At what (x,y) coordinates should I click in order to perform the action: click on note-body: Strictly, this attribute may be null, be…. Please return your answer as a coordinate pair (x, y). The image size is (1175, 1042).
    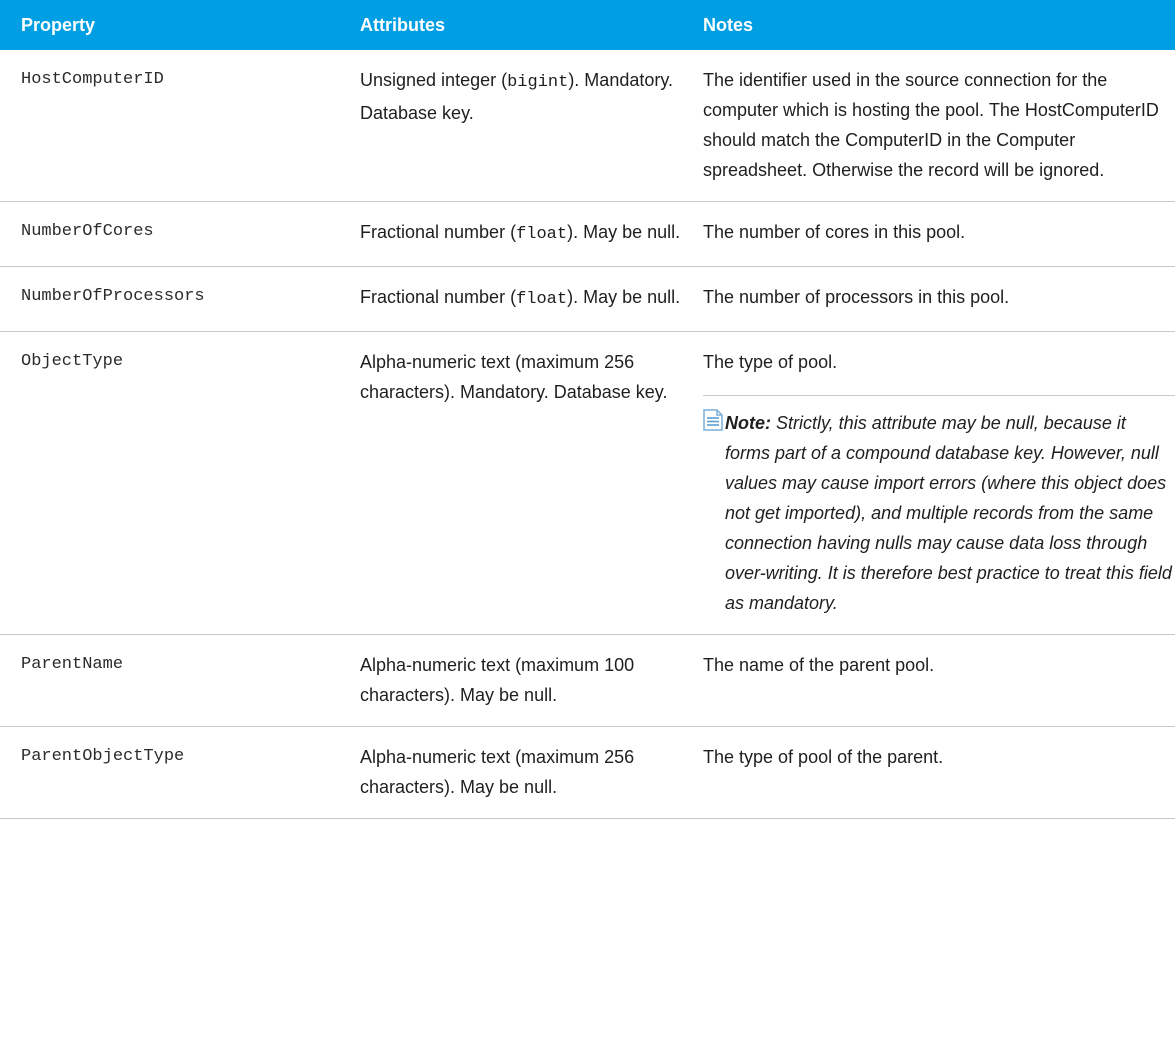
    Looking at the image, I should click on (948, 513).